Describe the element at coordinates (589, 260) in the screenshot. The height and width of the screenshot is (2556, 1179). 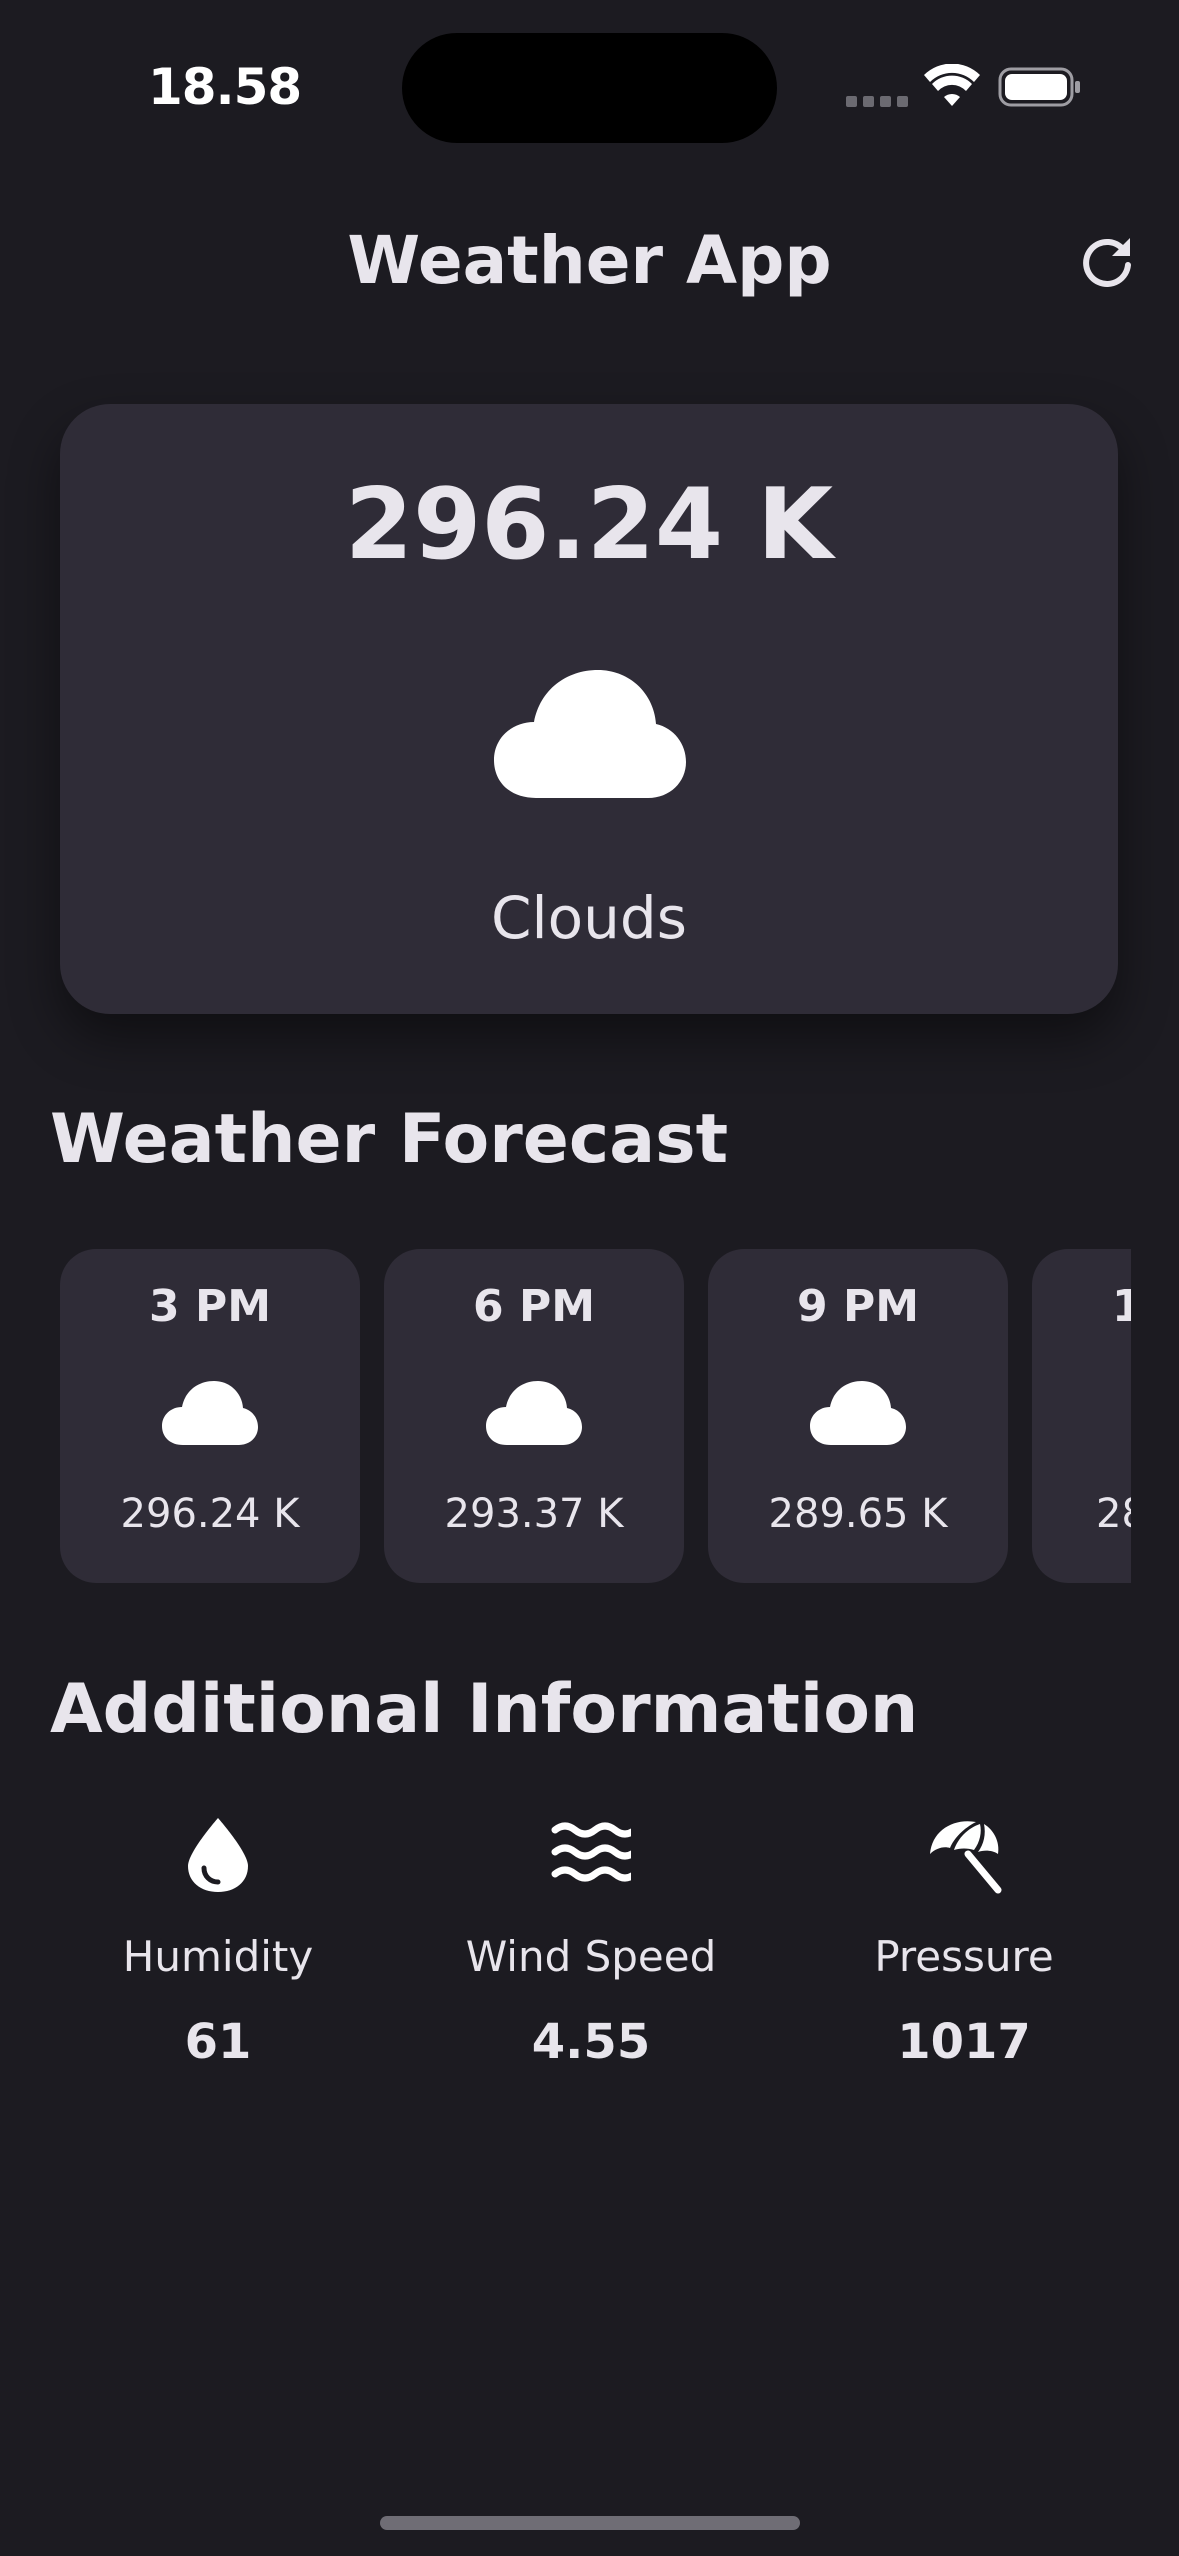
I see `page-title: Weather App` at that location.